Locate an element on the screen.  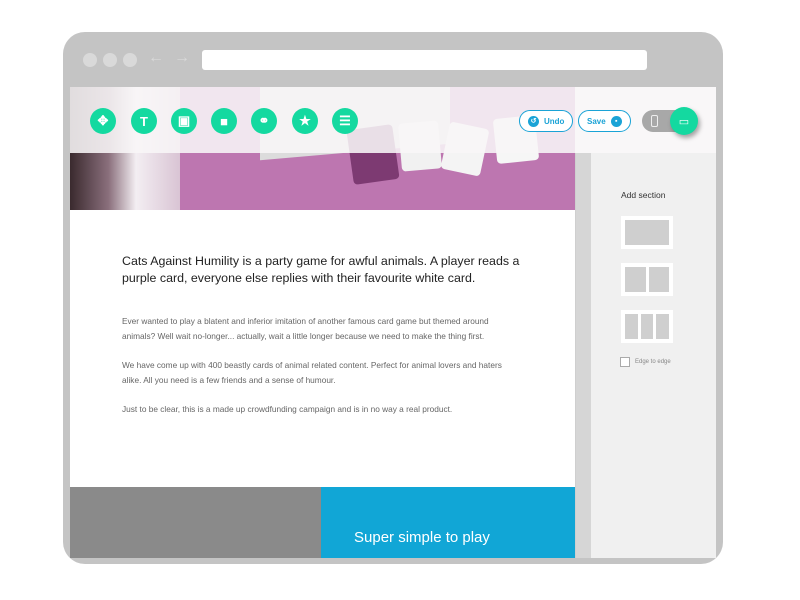
edge-checkbox is located at coordinates (625, 362).